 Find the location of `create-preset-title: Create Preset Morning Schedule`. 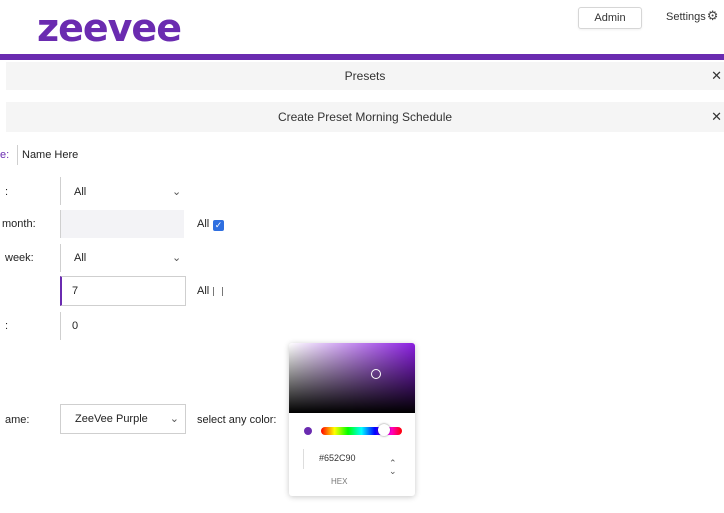

create-preset-title: Create Preset Morning Schedule is located at coordinates (365, 117).